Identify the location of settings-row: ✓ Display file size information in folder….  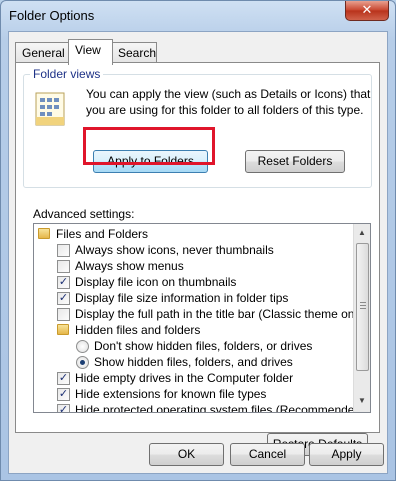
(194, 298).